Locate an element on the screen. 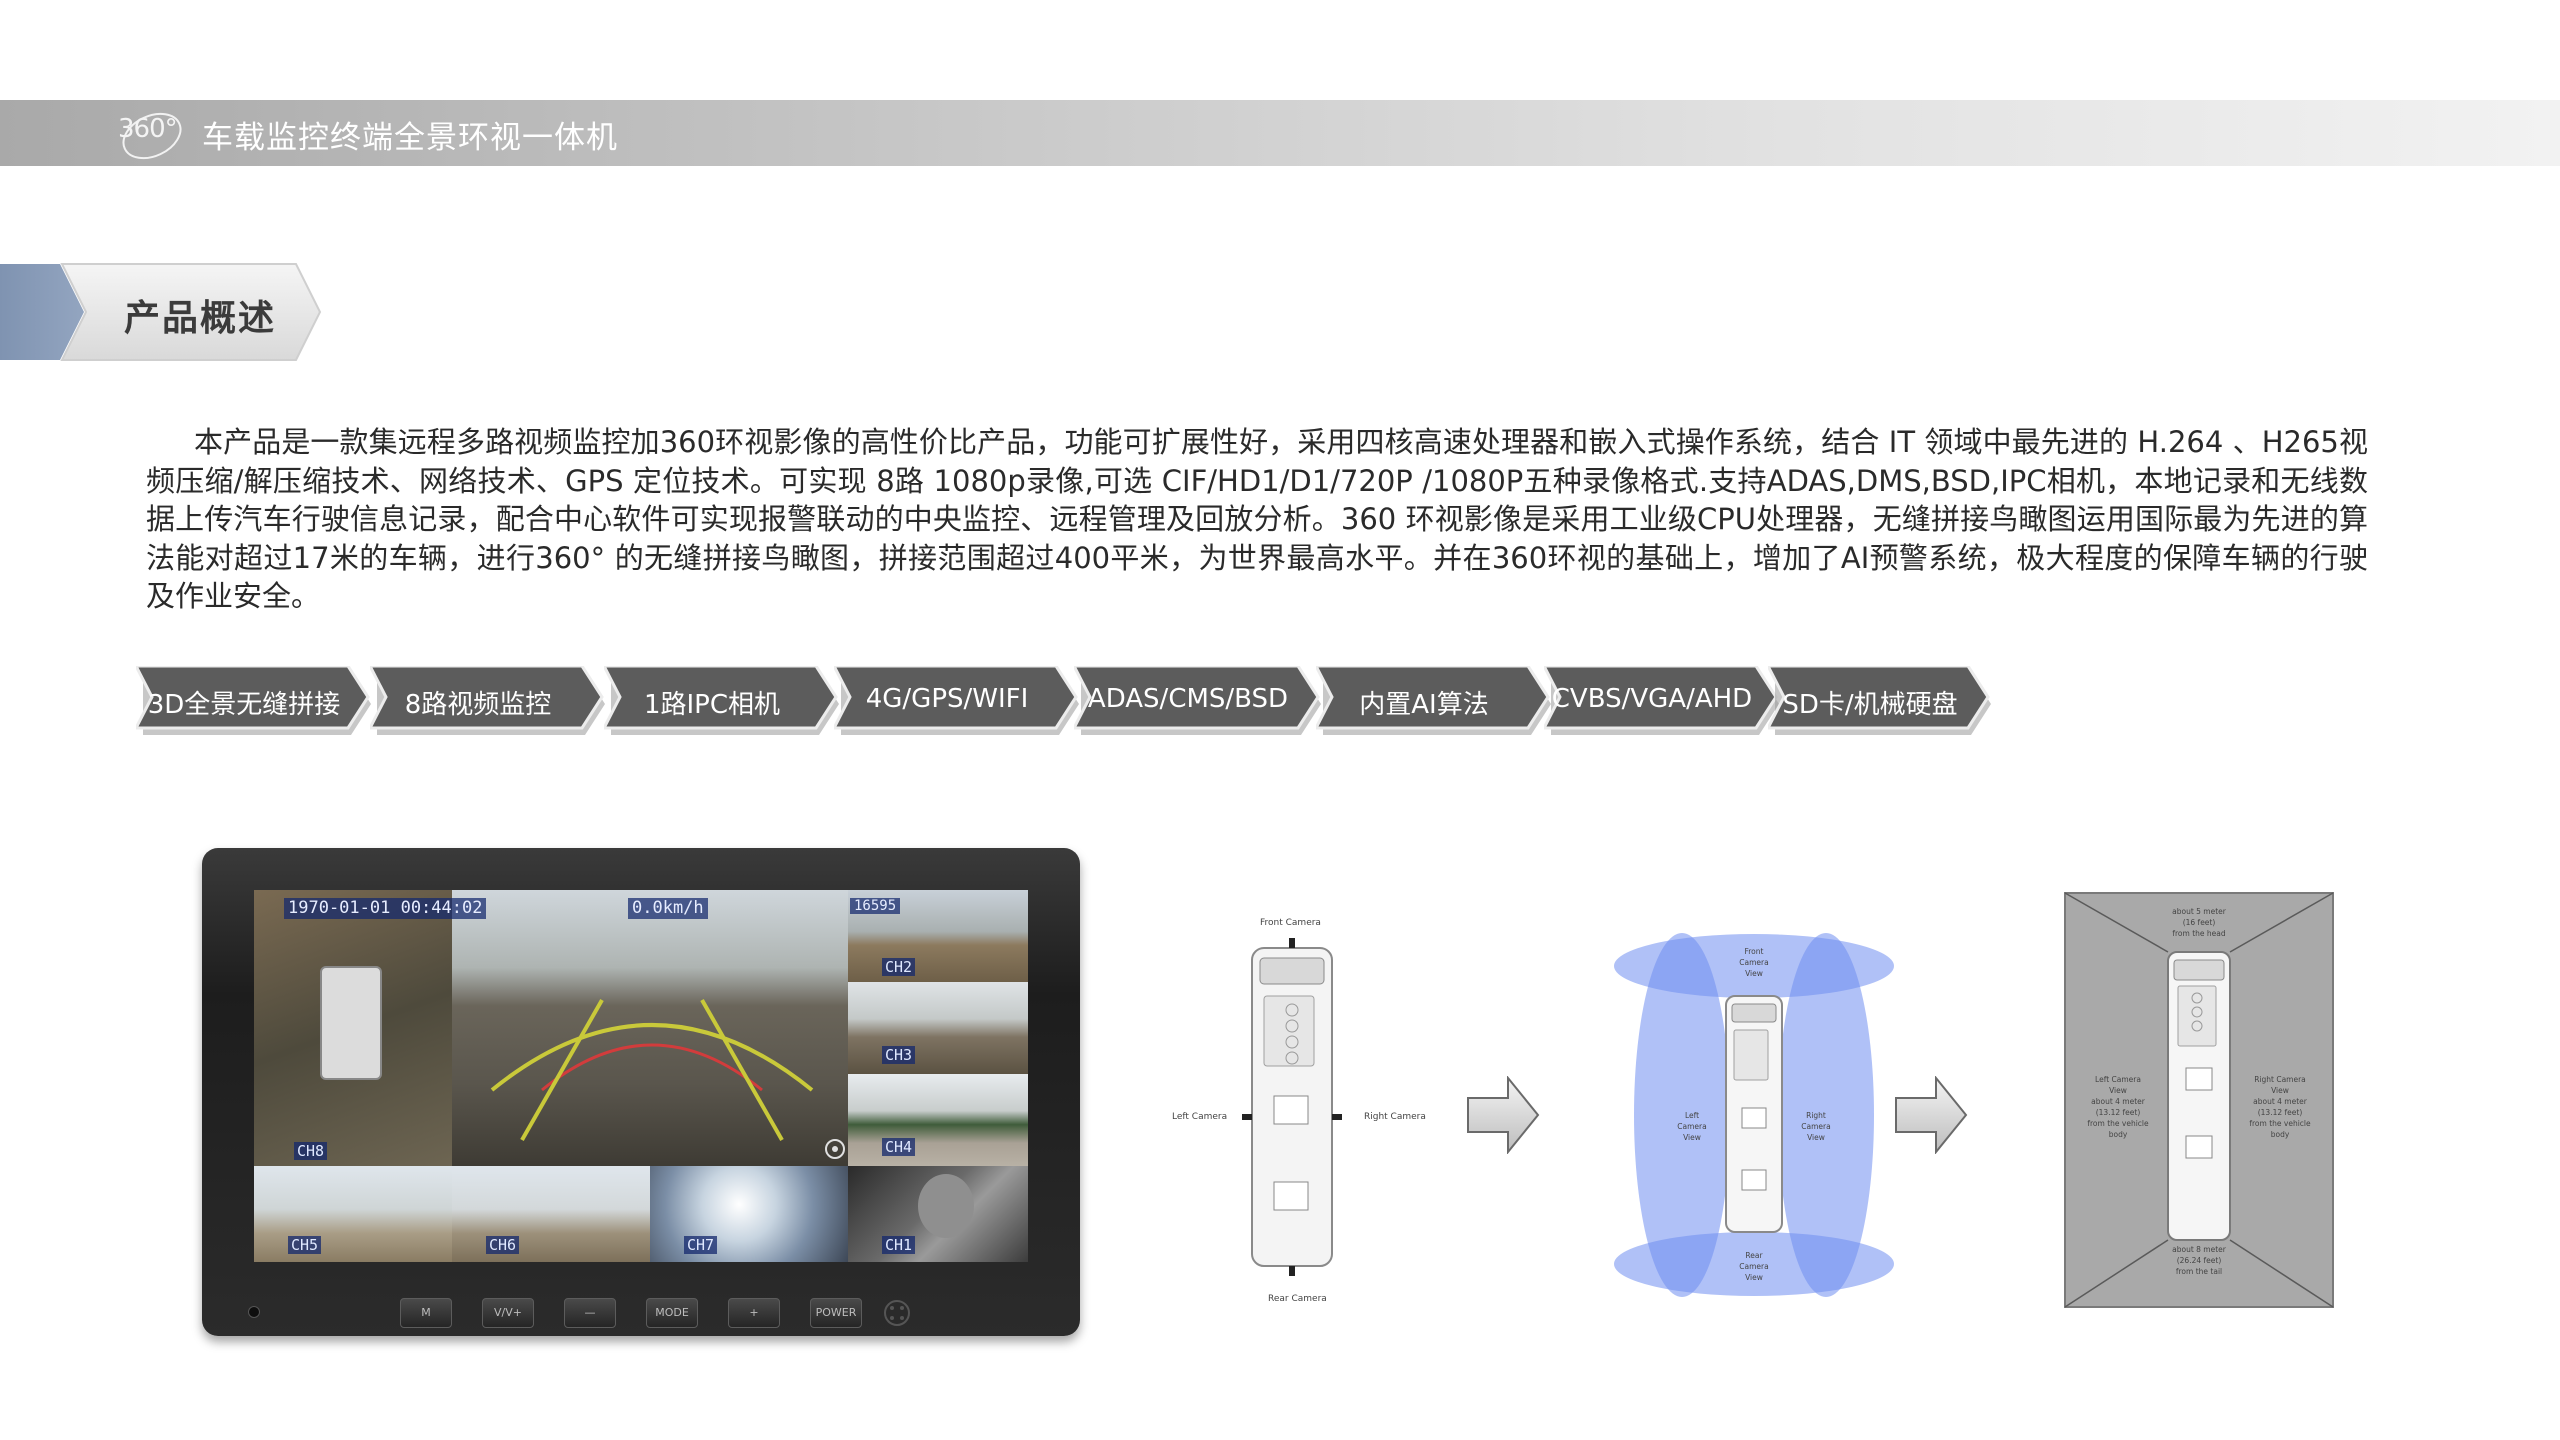  camera-view-ch3: CH3 is located at coordinates (938, 1028).